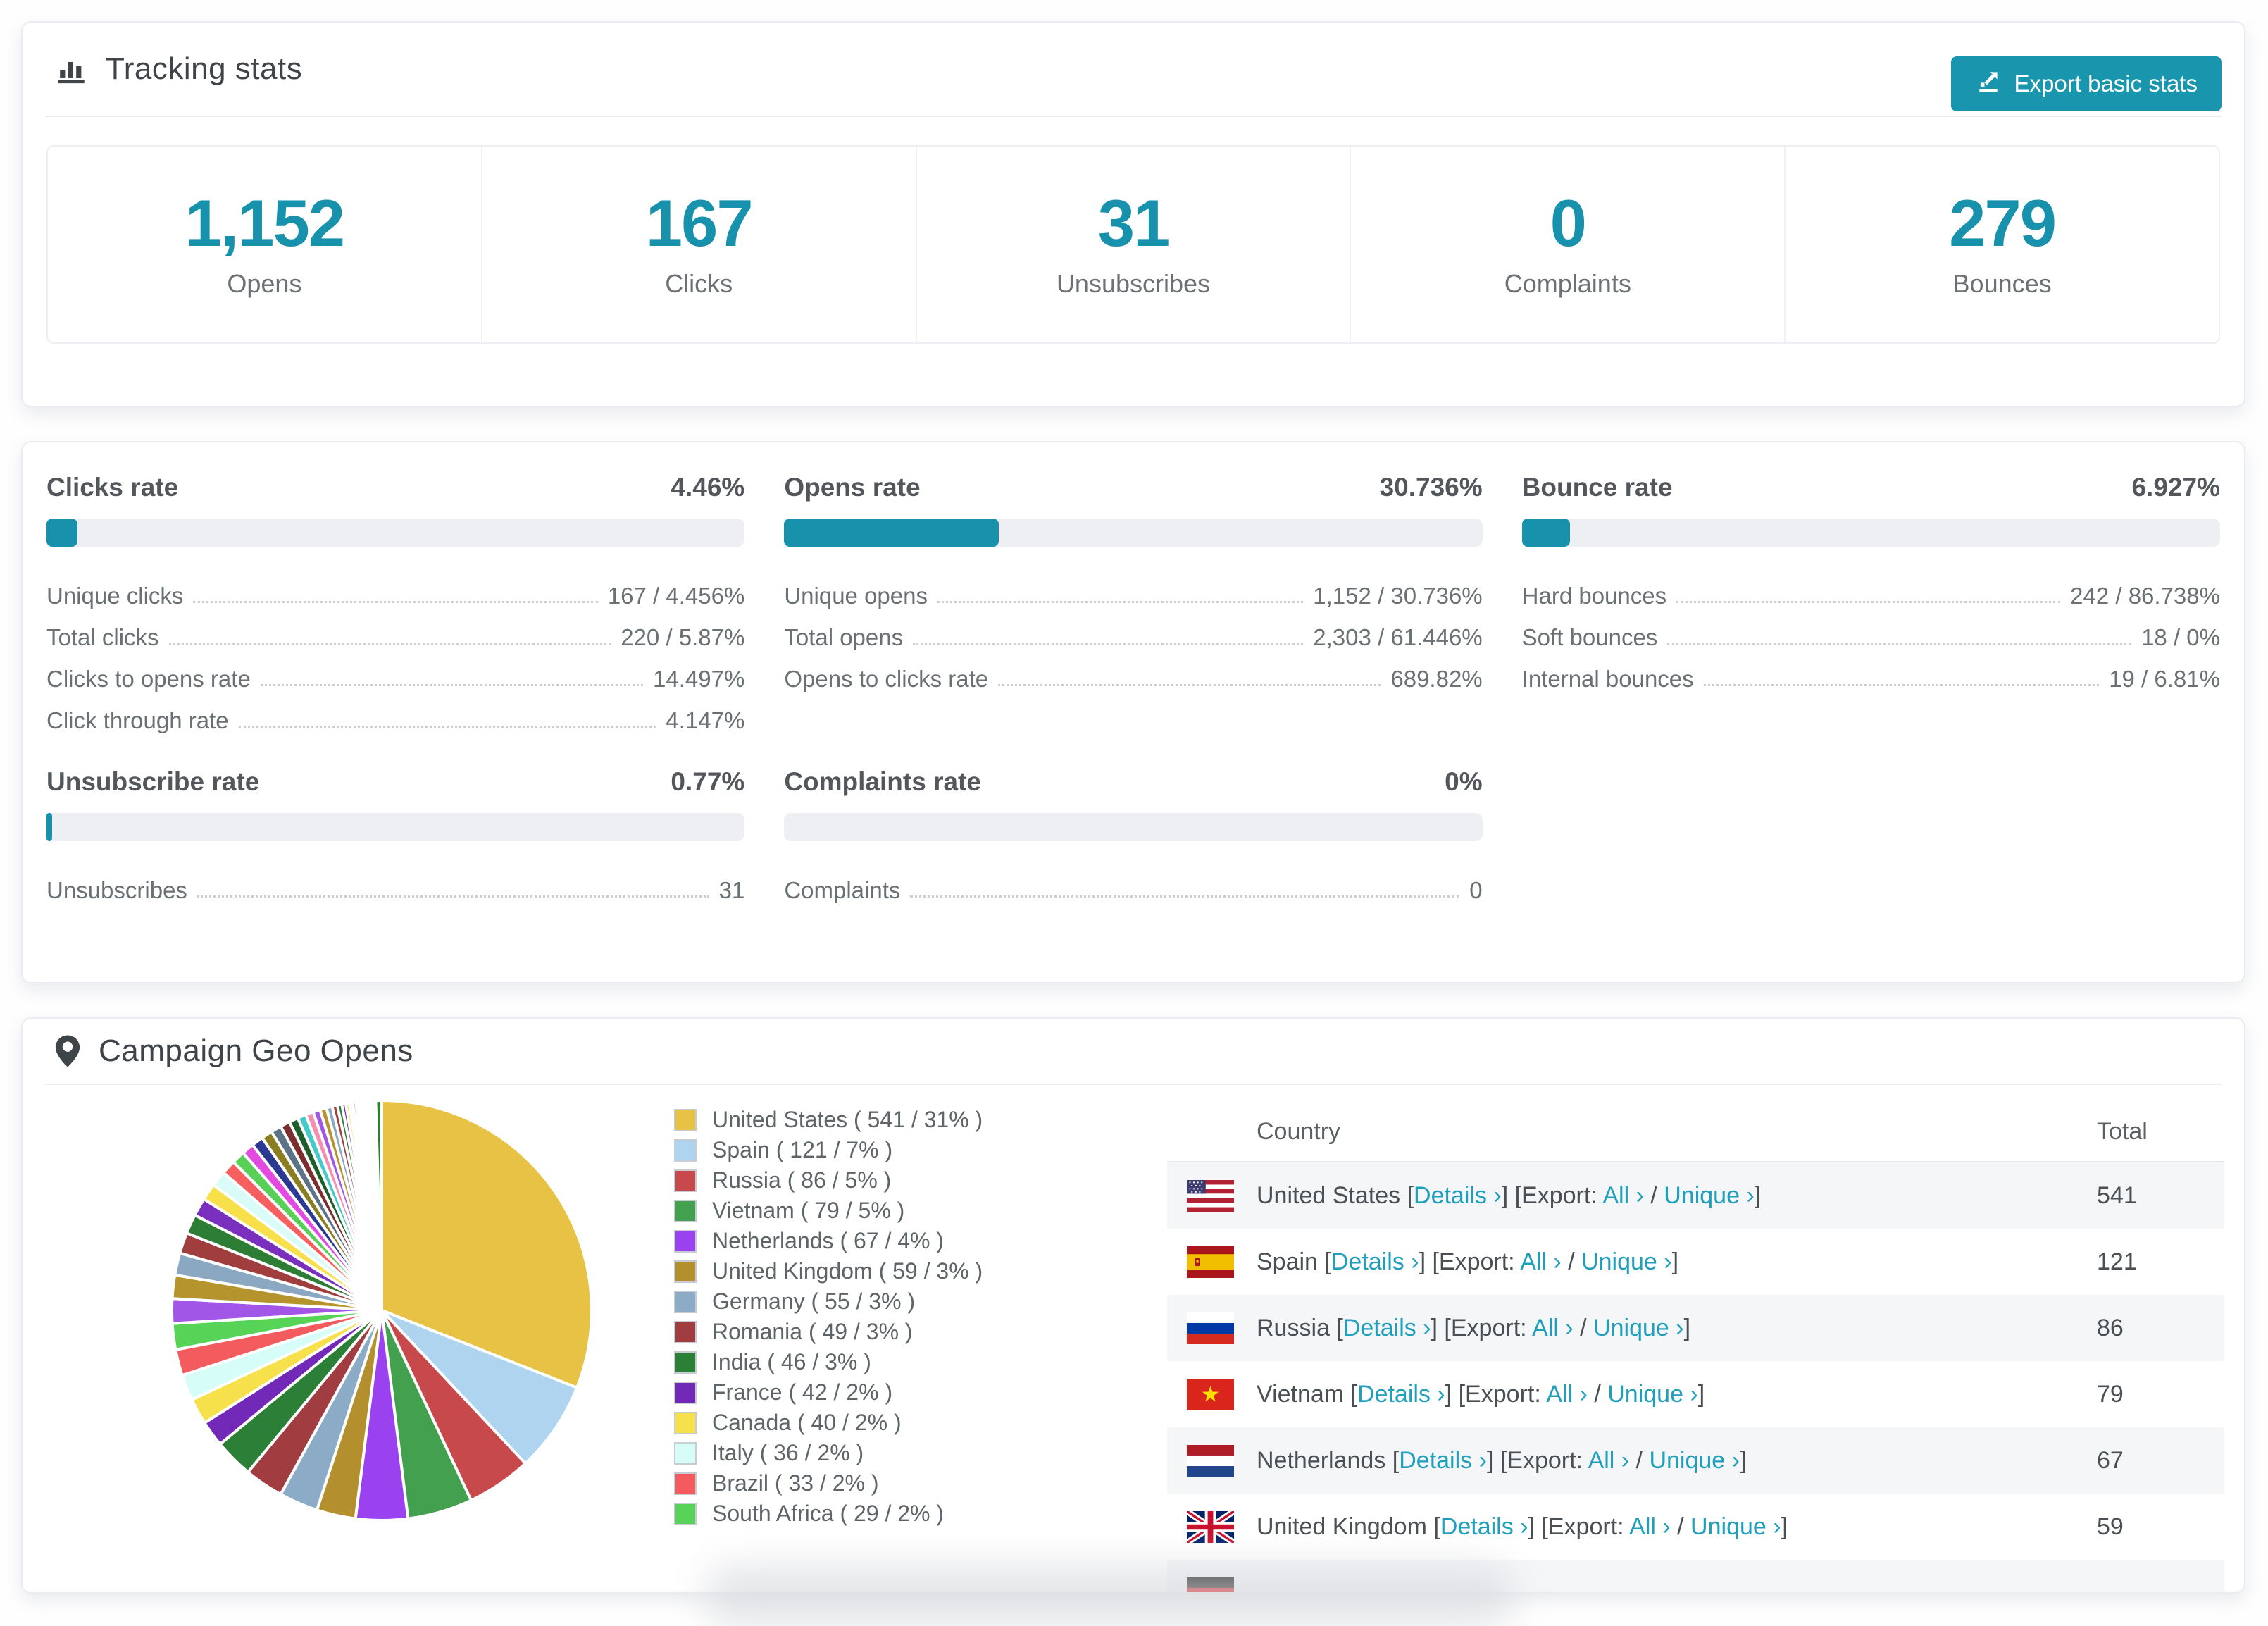 The height and width of the screenshot is (1626, 2268). Describe the element at coordinates (1134, 223) in the screenshot. I see `summary-stat-value: 31` at that location.